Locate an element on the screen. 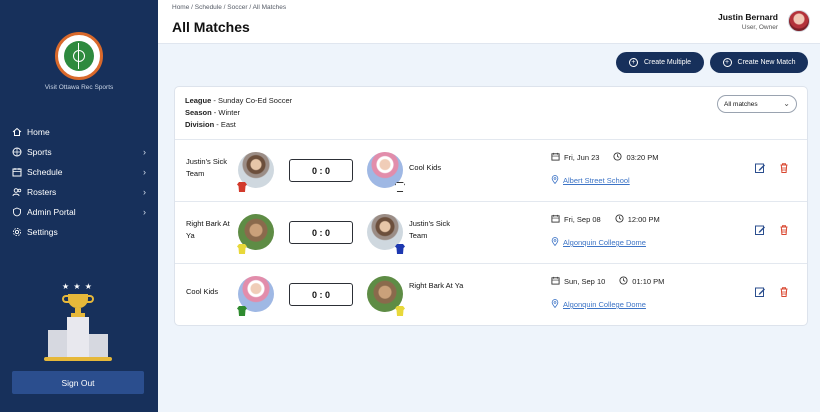  sidebar-item-settings: Settings is located at coordinates (79, 232).